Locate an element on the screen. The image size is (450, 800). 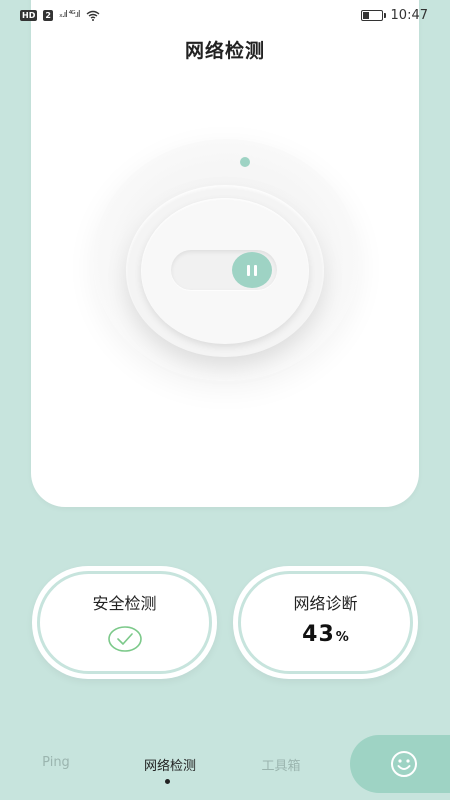
sim-badge: 2 is located at coordinates (48, 15).